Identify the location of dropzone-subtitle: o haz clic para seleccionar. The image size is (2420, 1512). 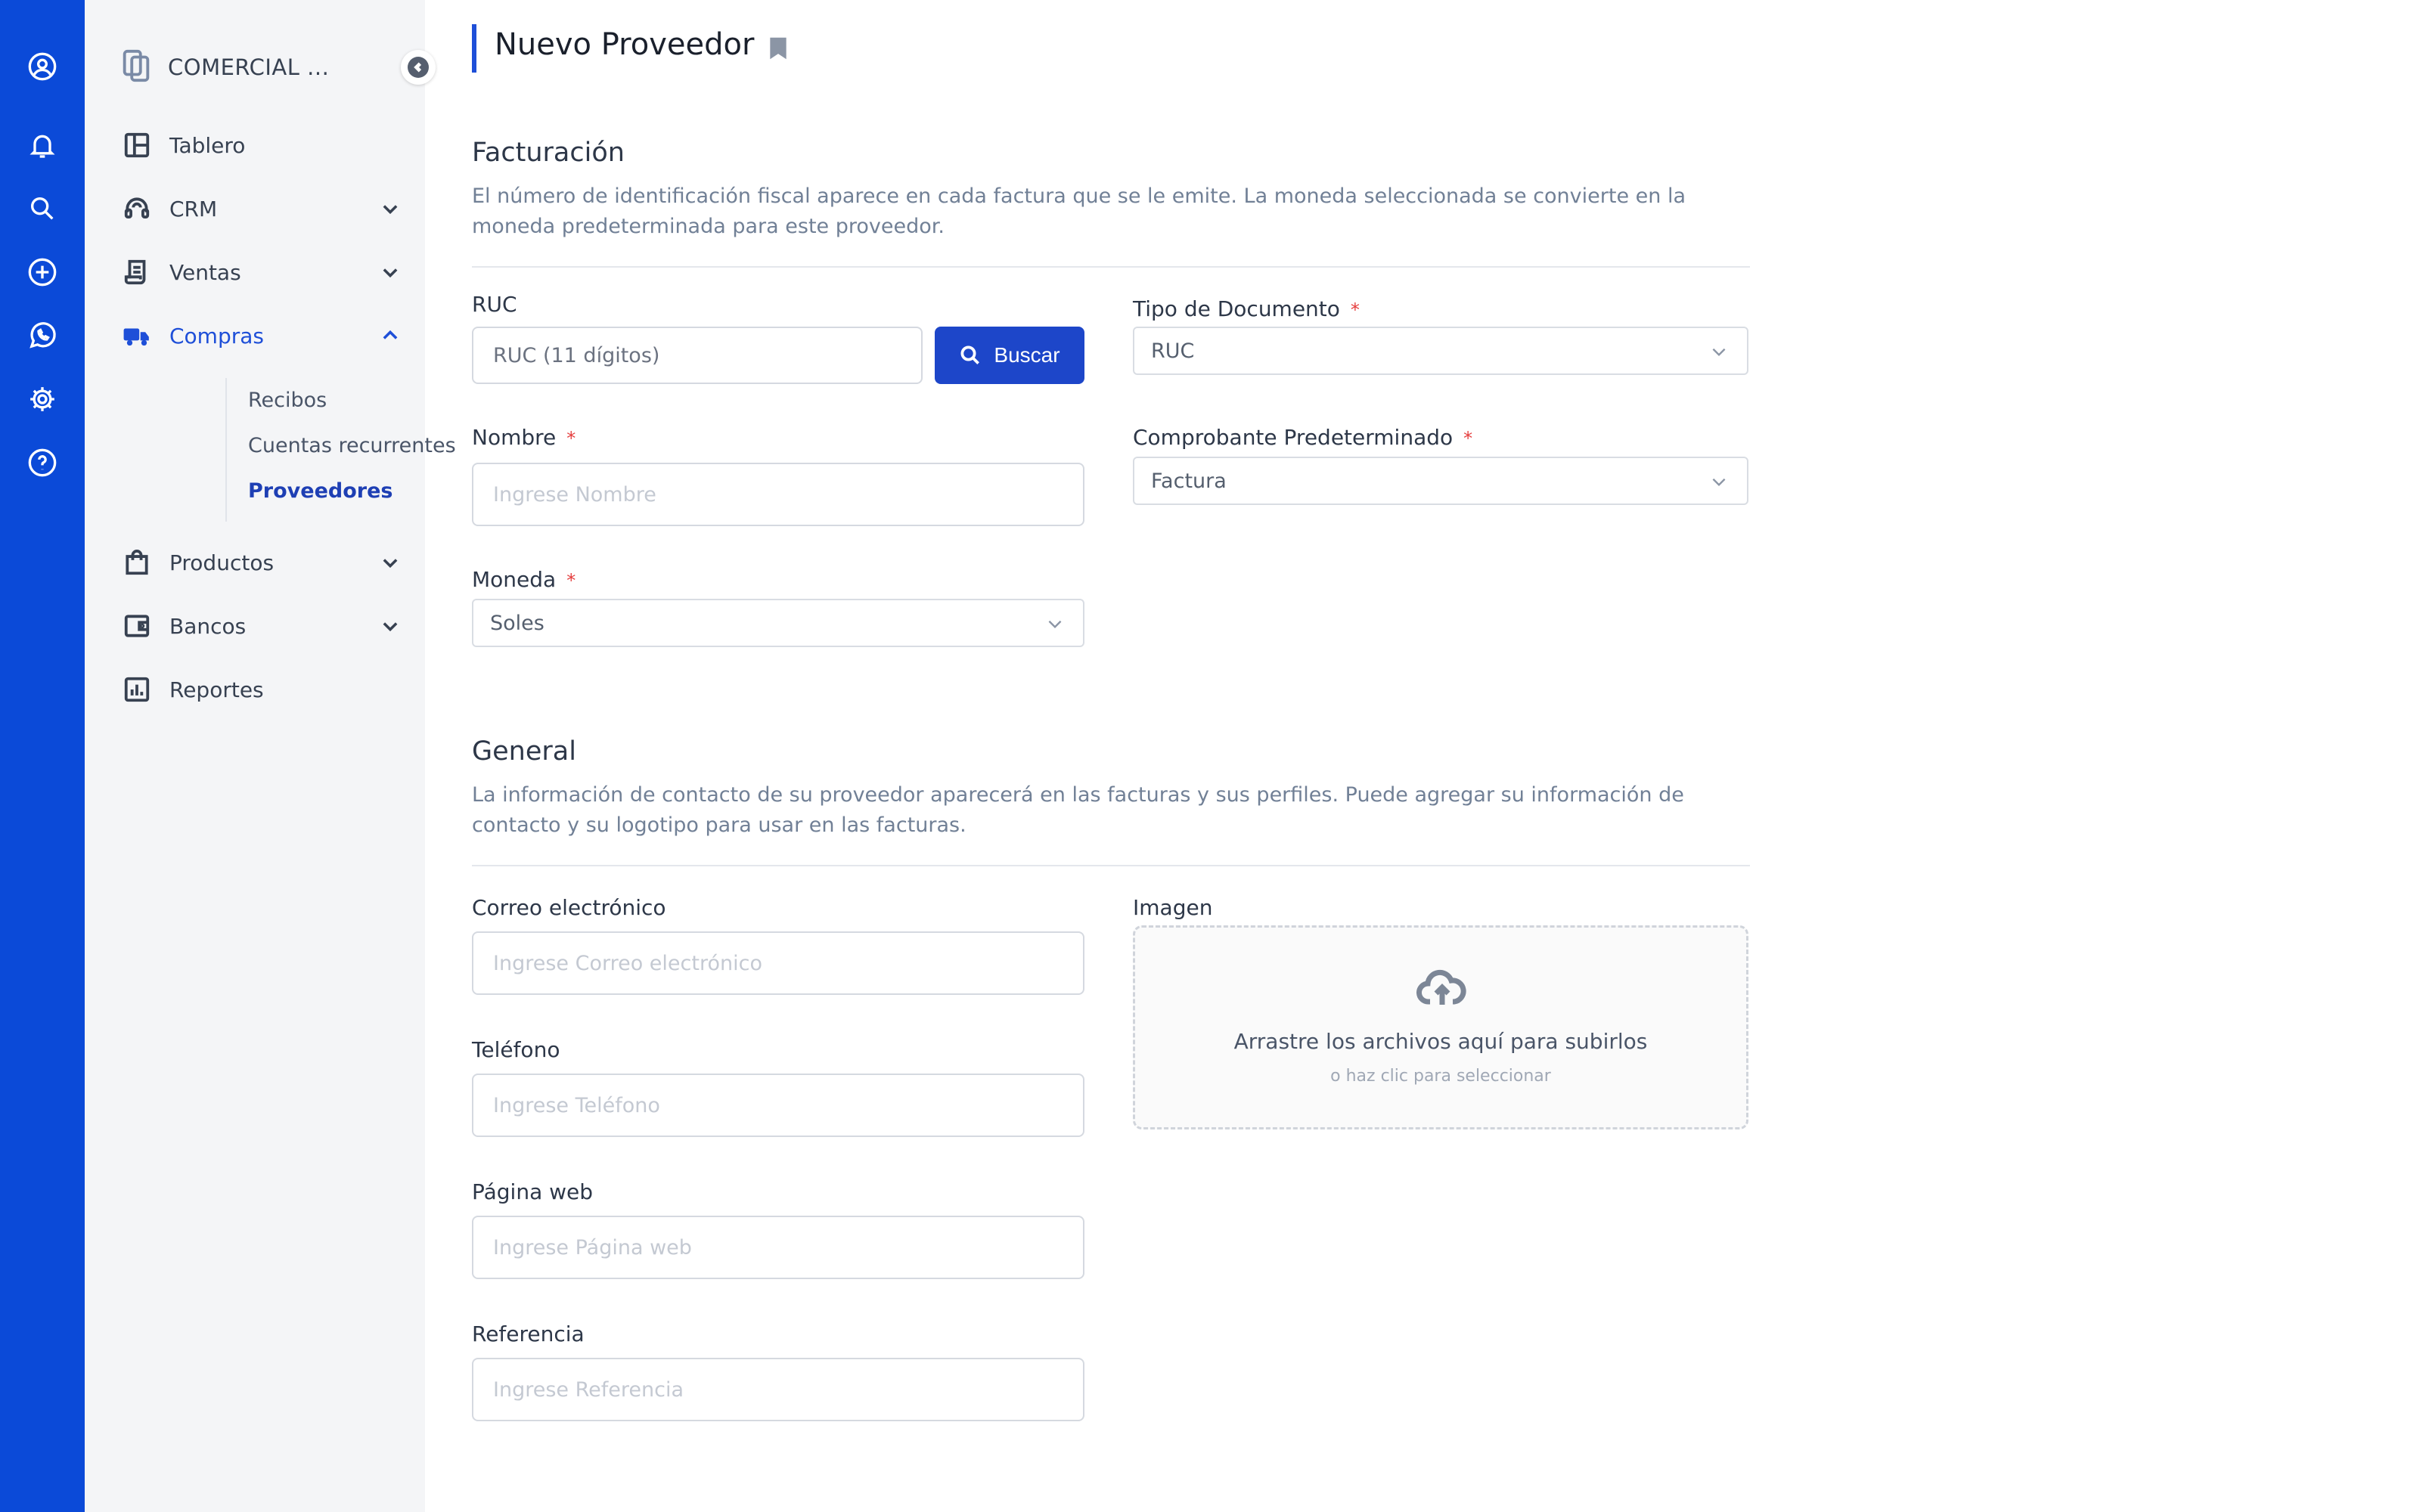
(1440, 1076).